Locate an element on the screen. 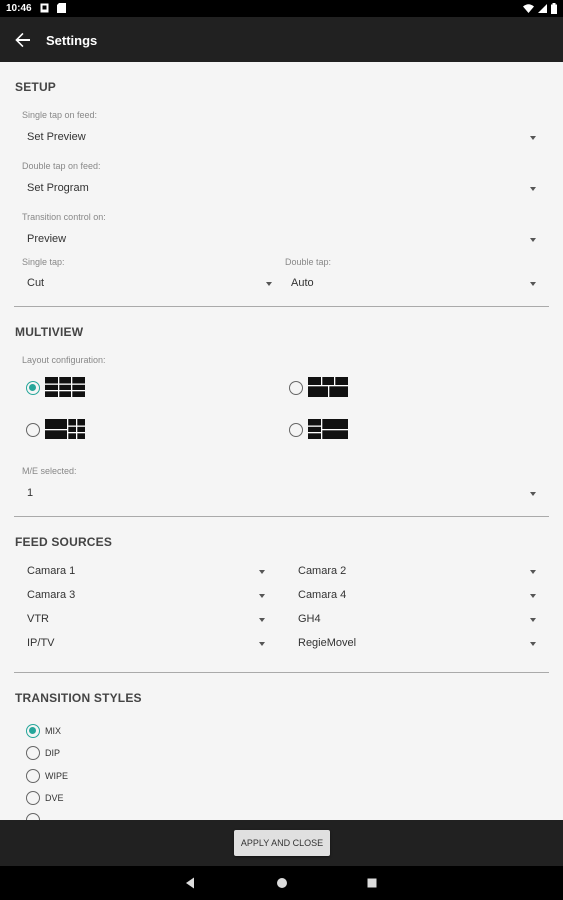  section-title-transition-styles: TRANSITION STYLES is located at coordinates (78, 698).